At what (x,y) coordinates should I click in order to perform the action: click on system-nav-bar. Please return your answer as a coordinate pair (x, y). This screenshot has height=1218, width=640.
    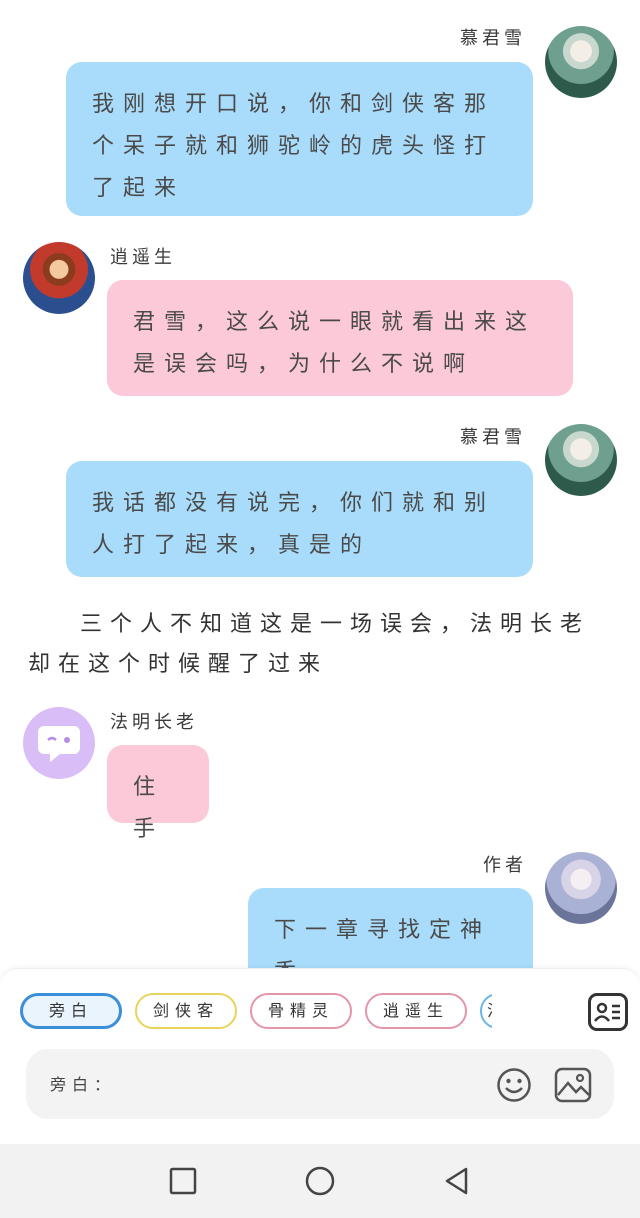
    Looking at the image, I should click on (320, 1181).